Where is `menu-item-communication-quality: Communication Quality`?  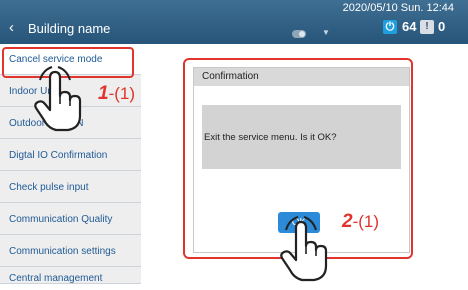
menu-item-communication-quality: Communication Quality is located at coordinates (70, 219).